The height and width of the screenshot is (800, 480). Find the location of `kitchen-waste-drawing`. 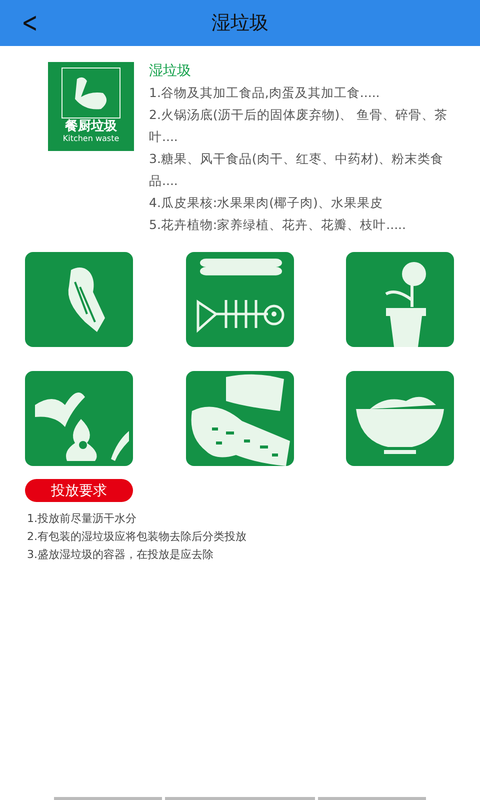

kitchen-waste-drawing is located at coordinates (91, 93).